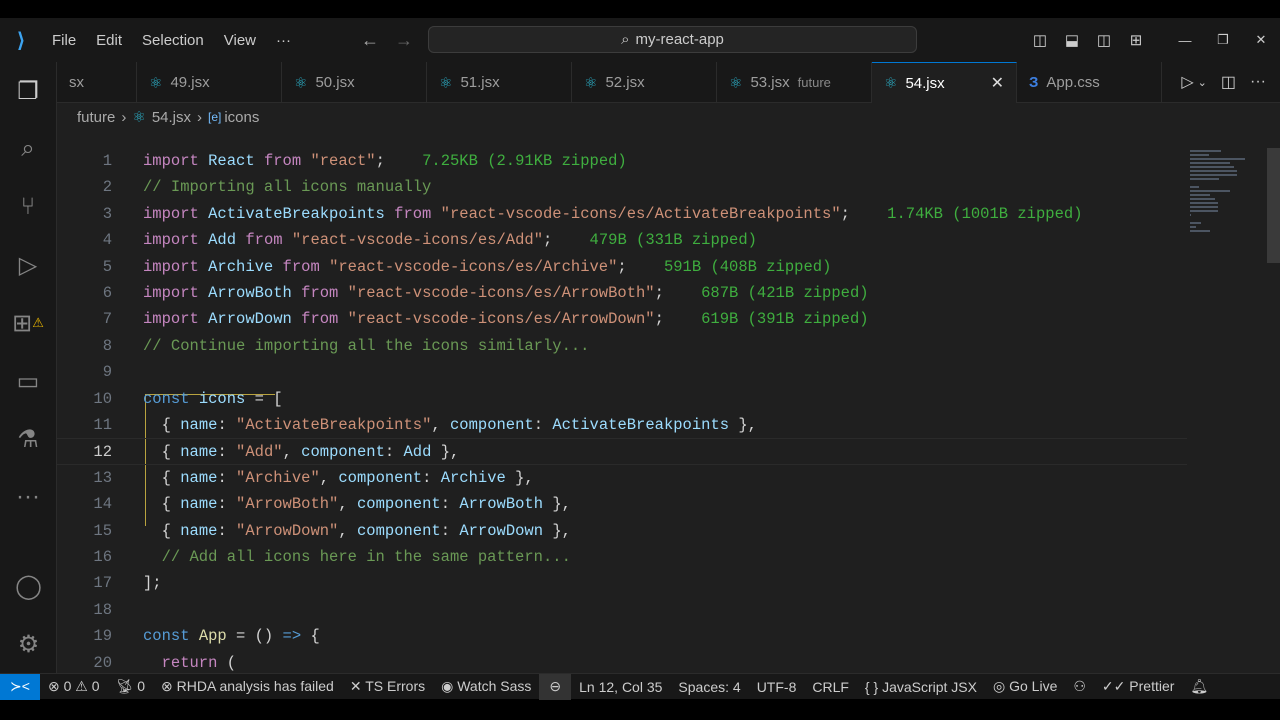 This screenshot has width=1280, height=720. What do you see at coordinates (450, 504) in the screenshot?
I see `code-token: :` at bounding box center [450, 504].